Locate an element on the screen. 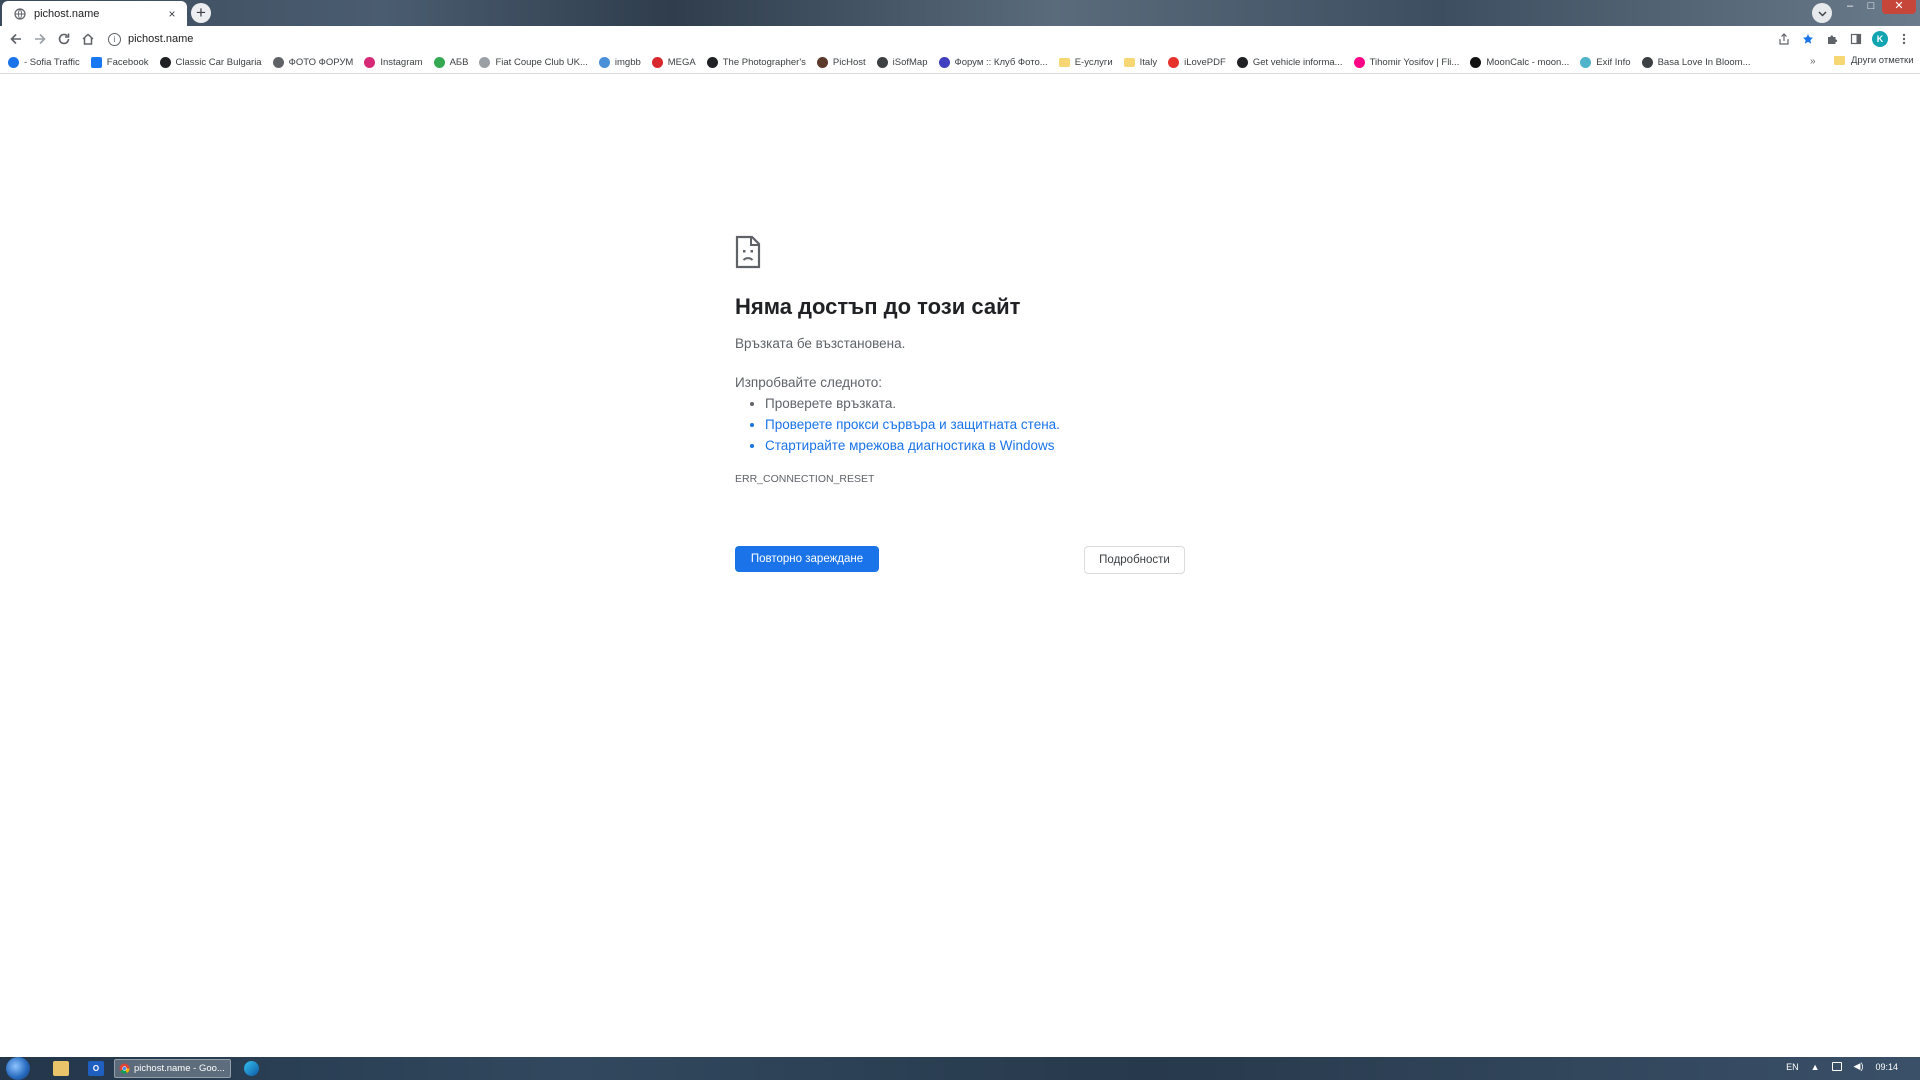 The height and width of the screenshot is (1080, 1920). address-bar: i pichost.name is located at coordinates (938, 39).